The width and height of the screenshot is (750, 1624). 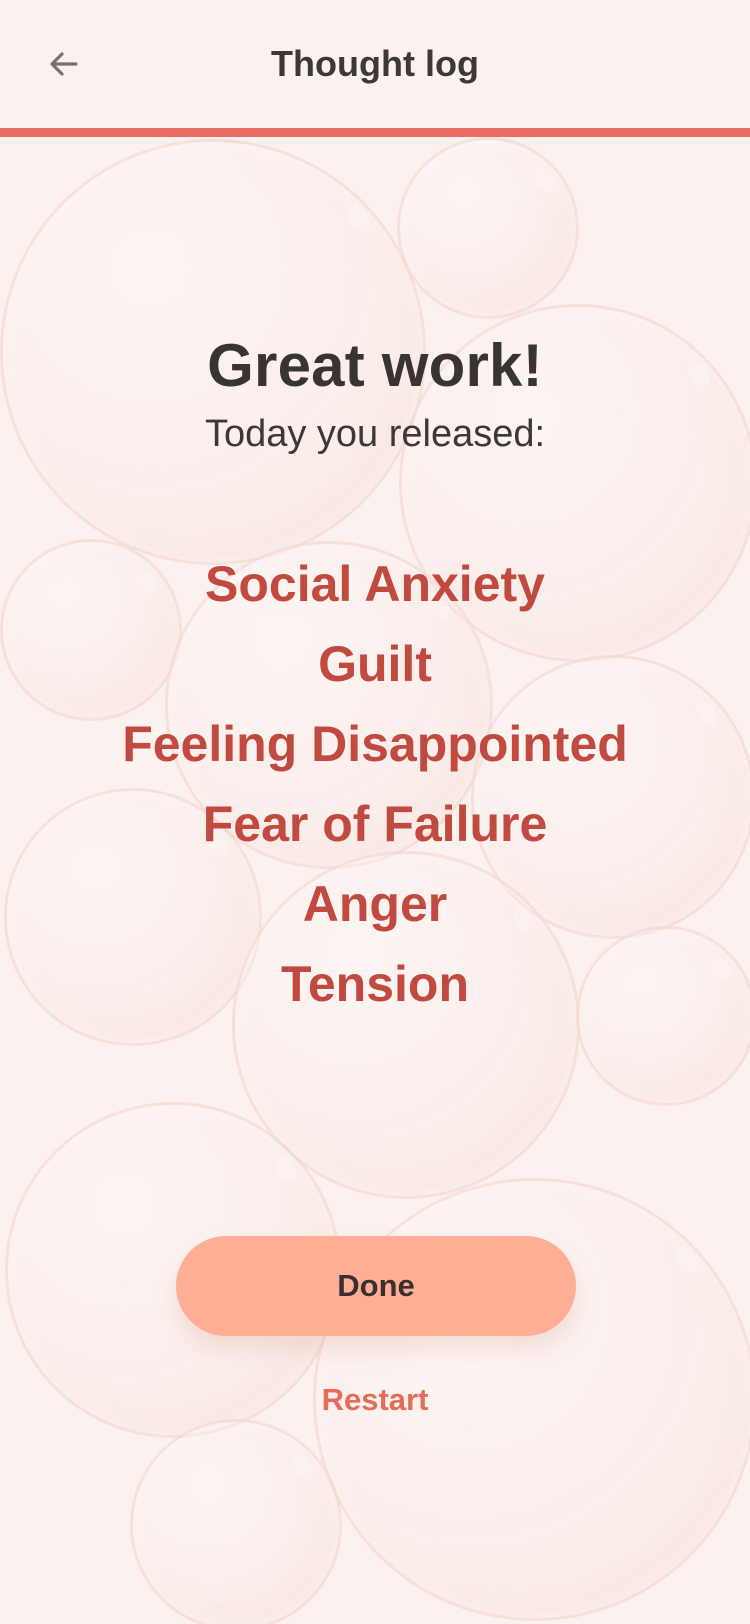 What do you see at coordinates (375, 984) in the screenshot?
I see `released-feeling-item: Tension` at bounding box center [375, 984].